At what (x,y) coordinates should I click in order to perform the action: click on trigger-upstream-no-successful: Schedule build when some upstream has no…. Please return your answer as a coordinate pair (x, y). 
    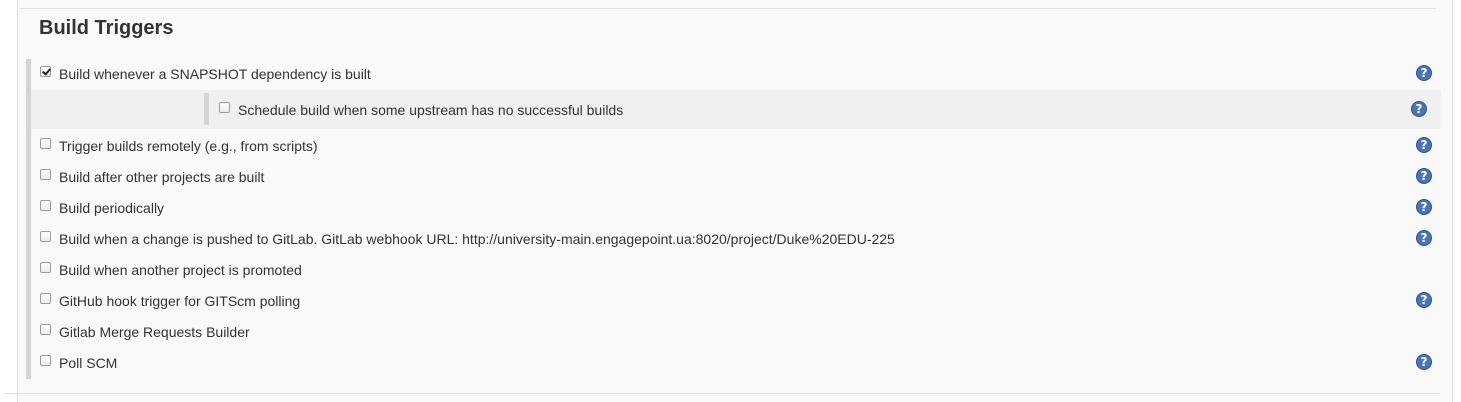
    Looking at the image, I should click on (421, 110).